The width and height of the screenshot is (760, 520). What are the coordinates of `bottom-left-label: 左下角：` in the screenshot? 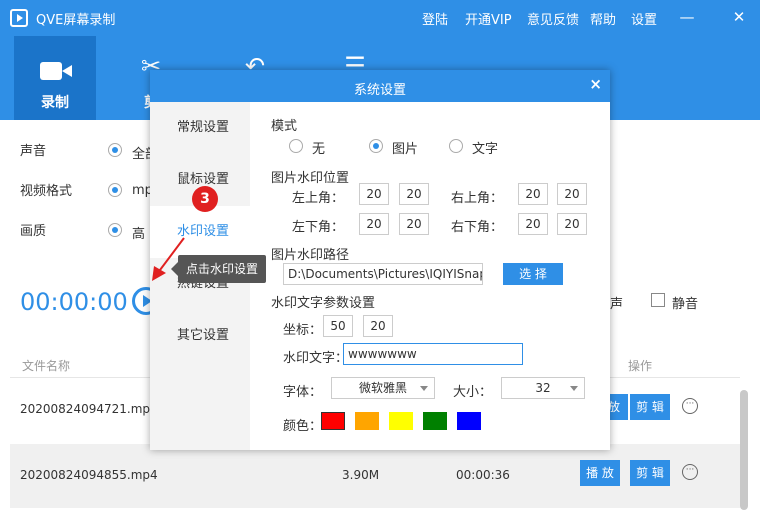 It's located at (318, 227).